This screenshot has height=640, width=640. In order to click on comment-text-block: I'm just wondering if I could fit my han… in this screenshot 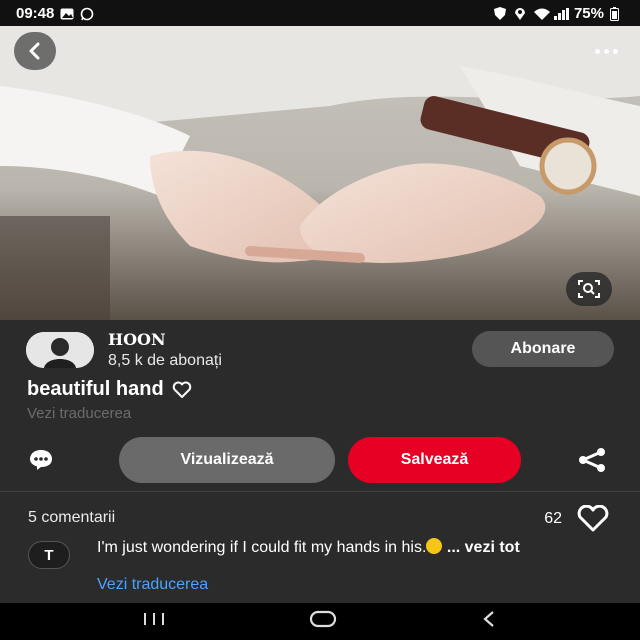, I will do `click(352, 547)`.